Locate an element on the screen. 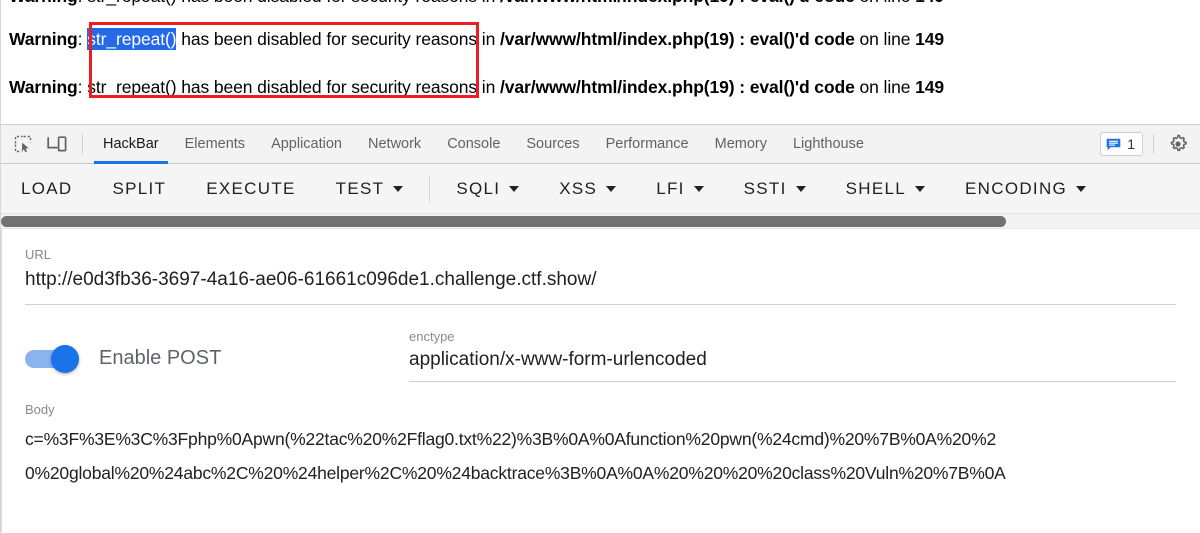  panel-left-rule is located at coordinates (1, 380).